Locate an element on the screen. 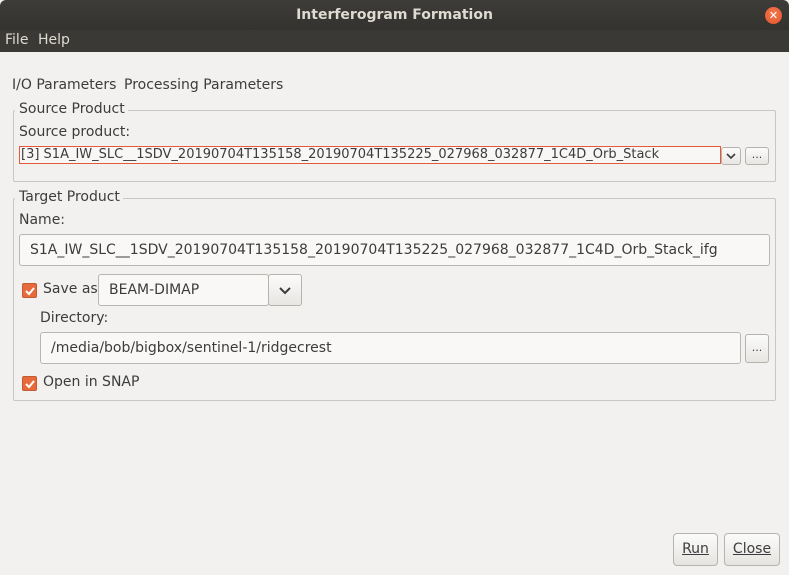  window-title: Interferogram Formation is located at coordinates (394, 15).